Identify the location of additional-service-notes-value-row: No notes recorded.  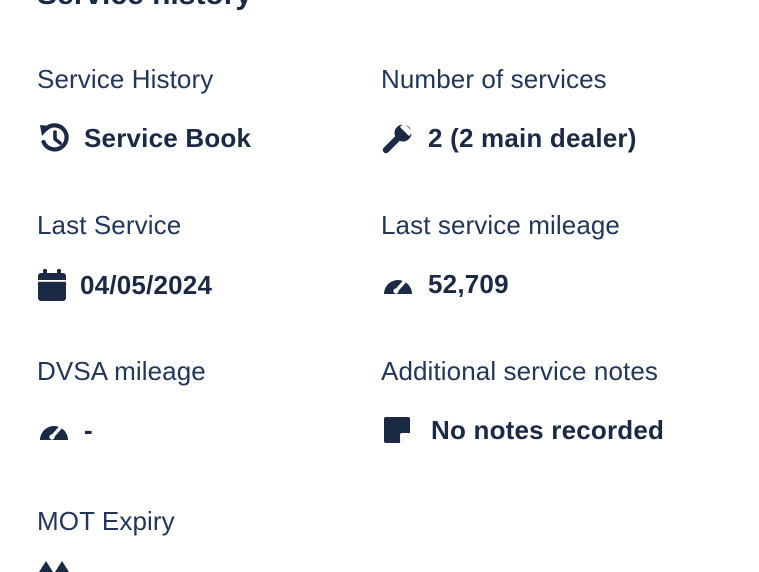
(522, 430).